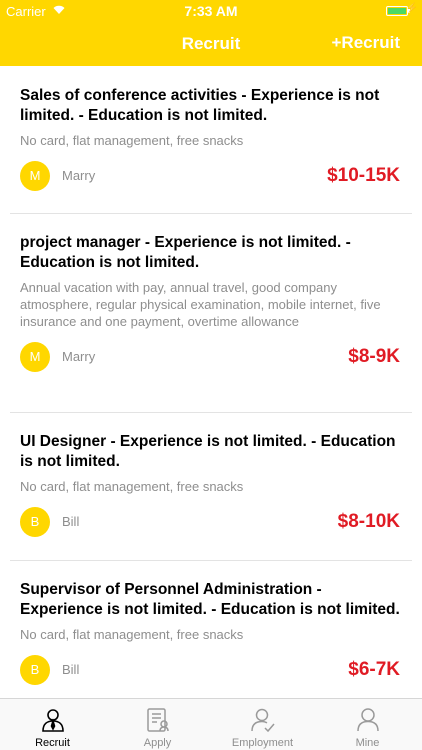 Image resolution: width=422 pixels, height=750 pixels. I want to click on tab-label: Recruit, so click(52, 743).